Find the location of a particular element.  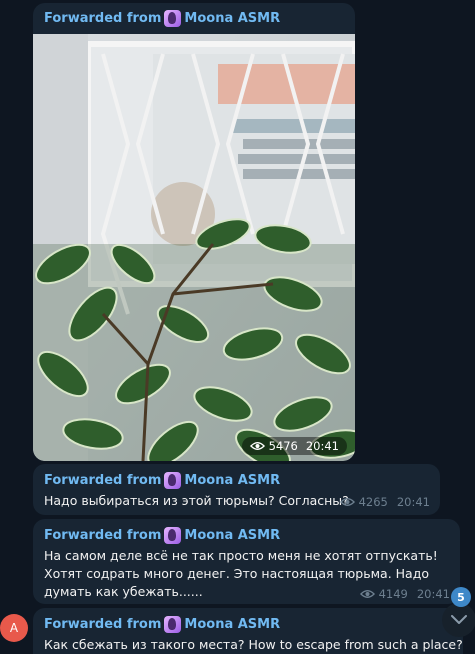

chevron-down-icon is located at coordinates (459, 619).